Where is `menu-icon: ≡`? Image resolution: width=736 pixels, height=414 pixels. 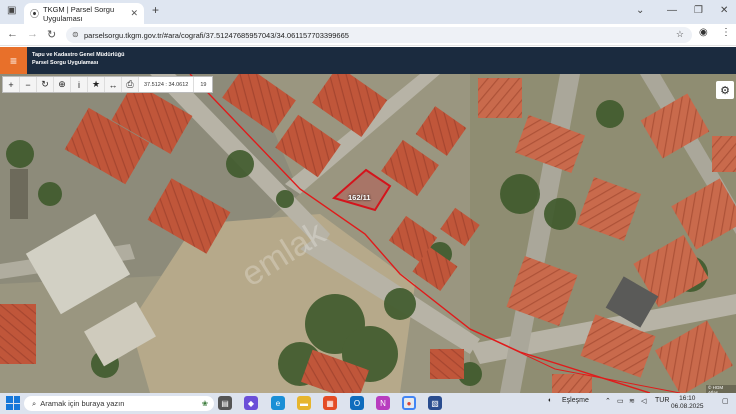
menu-icon: ≡ is located at coordinates (13, 60).